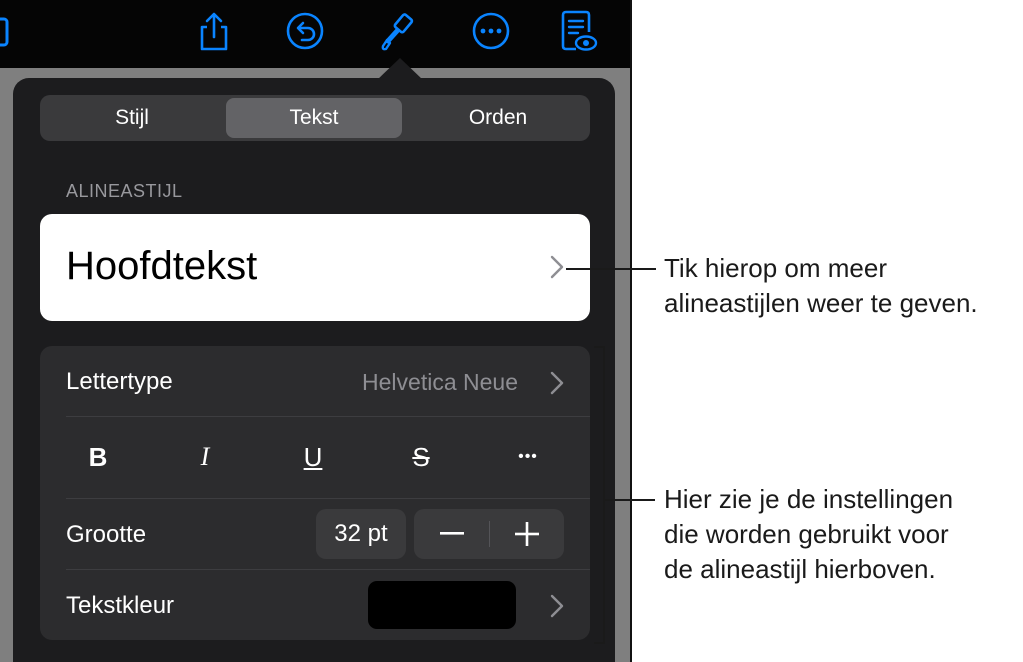  I want to click on format-buttons-row: B I U S •••, so click(328, 457).